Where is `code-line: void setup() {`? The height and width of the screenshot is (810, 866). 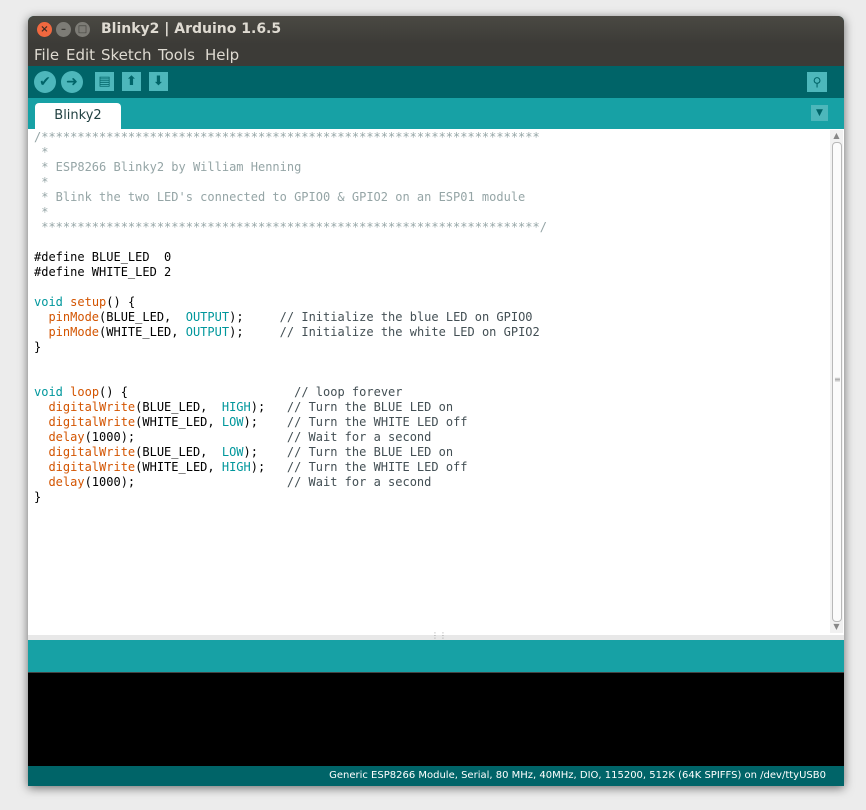
code-line: void setup() { is located at coordinates (290, 302).